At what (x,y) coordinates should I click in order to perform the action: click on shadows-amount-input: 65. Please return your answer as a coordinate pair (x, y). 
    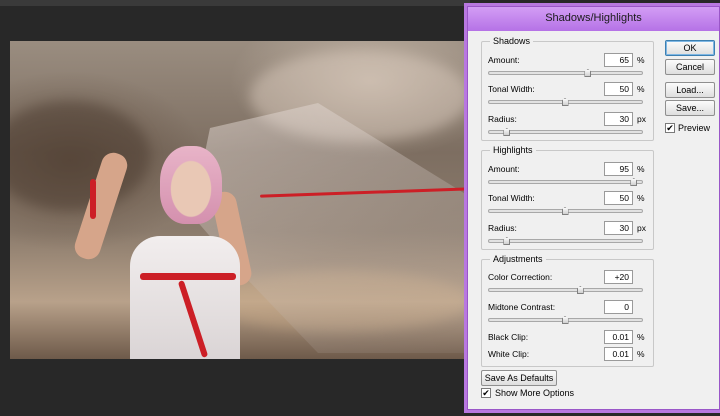
    Looking at the image, I should click on (618, 60).